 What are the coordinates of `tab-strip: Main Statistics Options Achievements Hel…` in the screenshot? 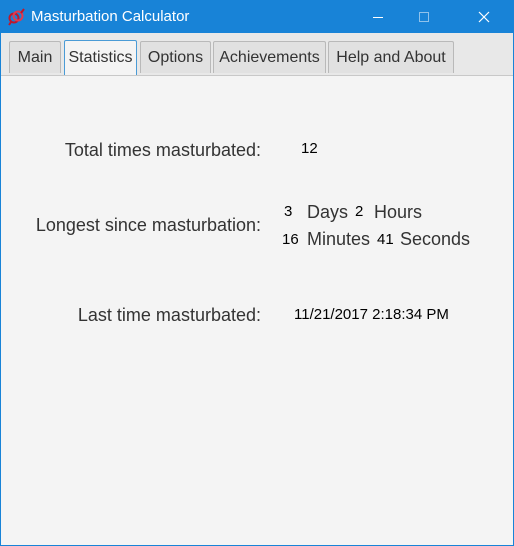 It's located at (257, 54).